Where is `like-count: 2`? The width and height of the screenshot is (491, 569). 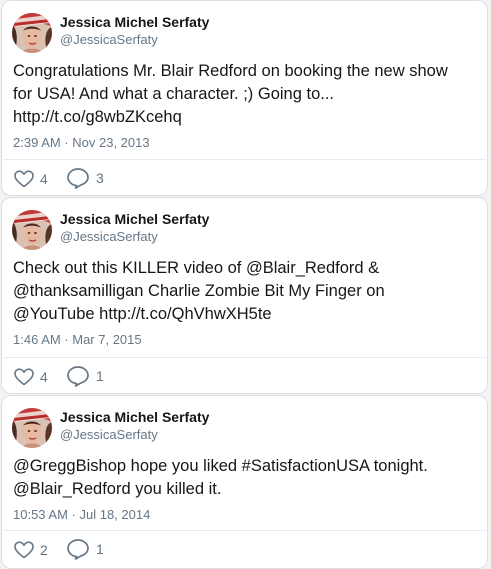
like-count: 2 is located at coordinates (44, 550).